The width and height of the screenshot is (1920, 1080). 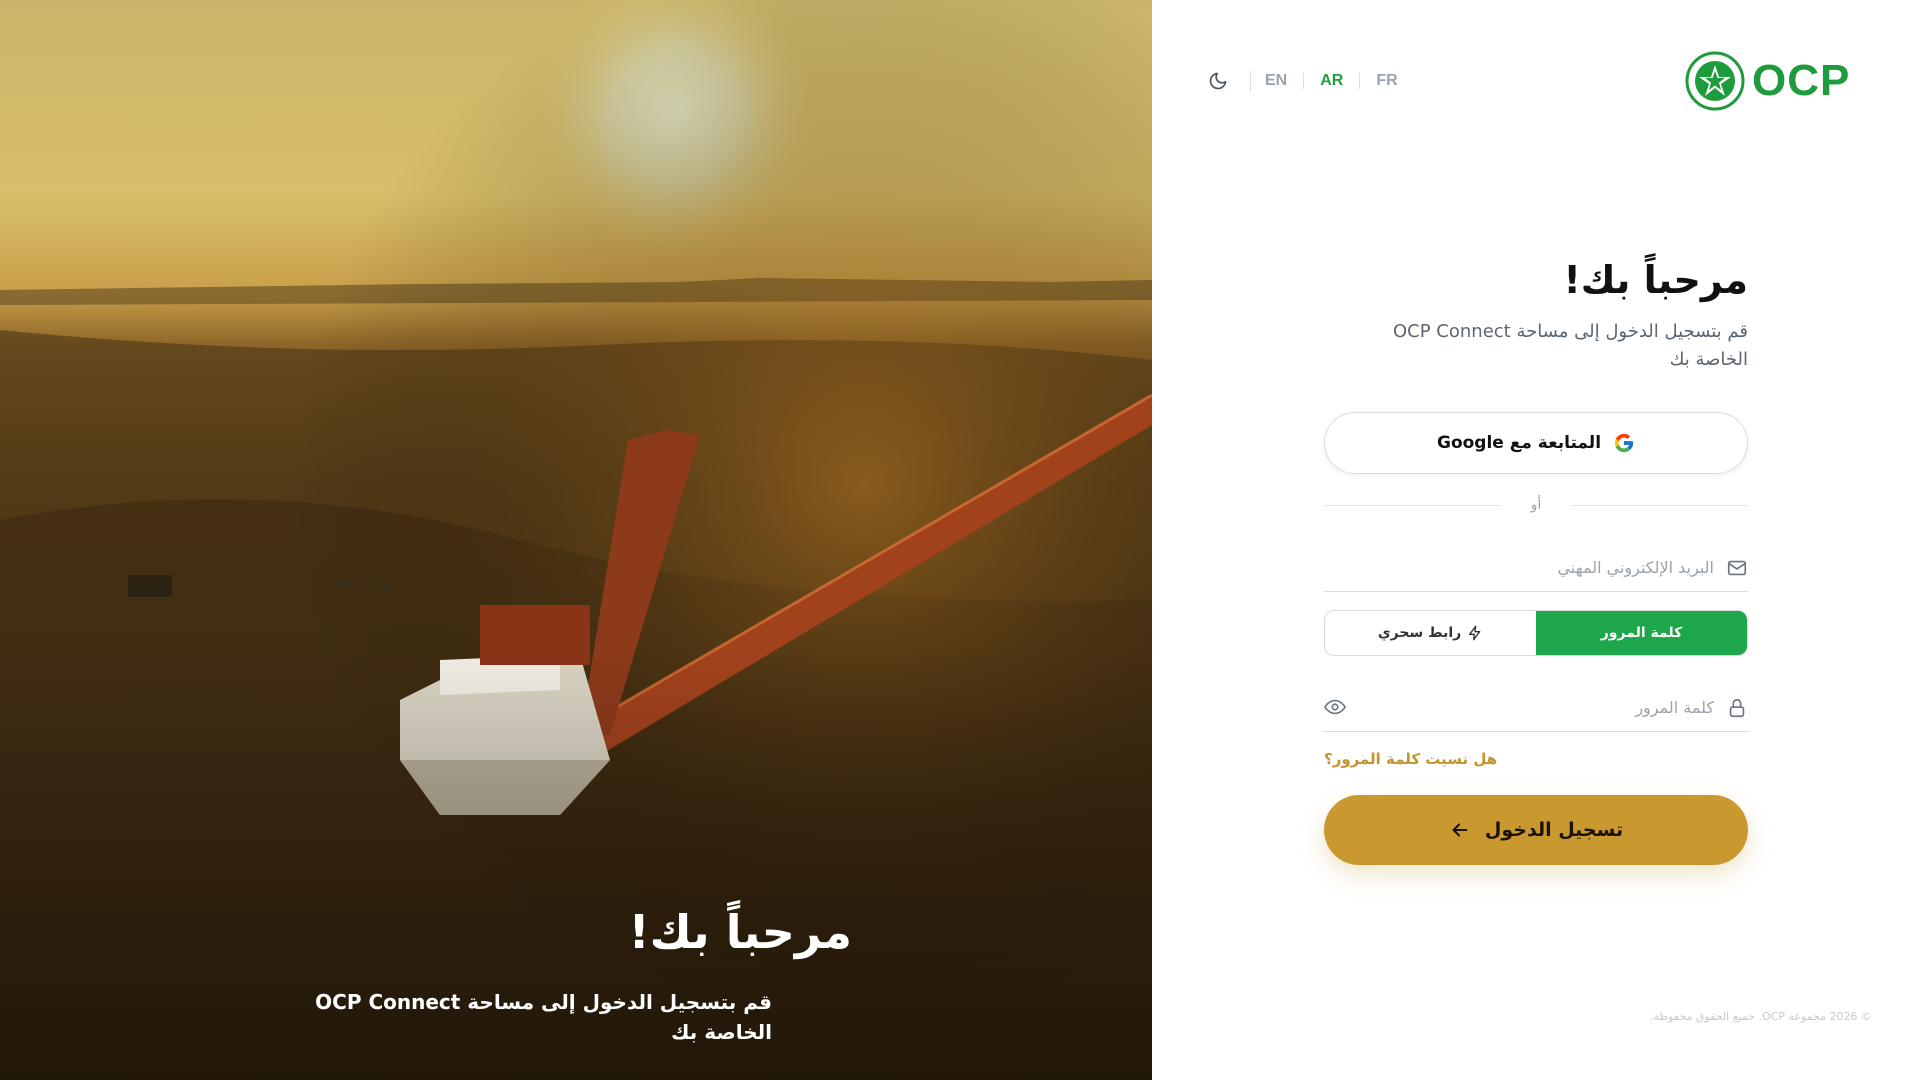 What do you see at coordinates (1536, 708) in the screenshot?
I see `password-field: كلمة المرور` at bounding box center [1536, 708].